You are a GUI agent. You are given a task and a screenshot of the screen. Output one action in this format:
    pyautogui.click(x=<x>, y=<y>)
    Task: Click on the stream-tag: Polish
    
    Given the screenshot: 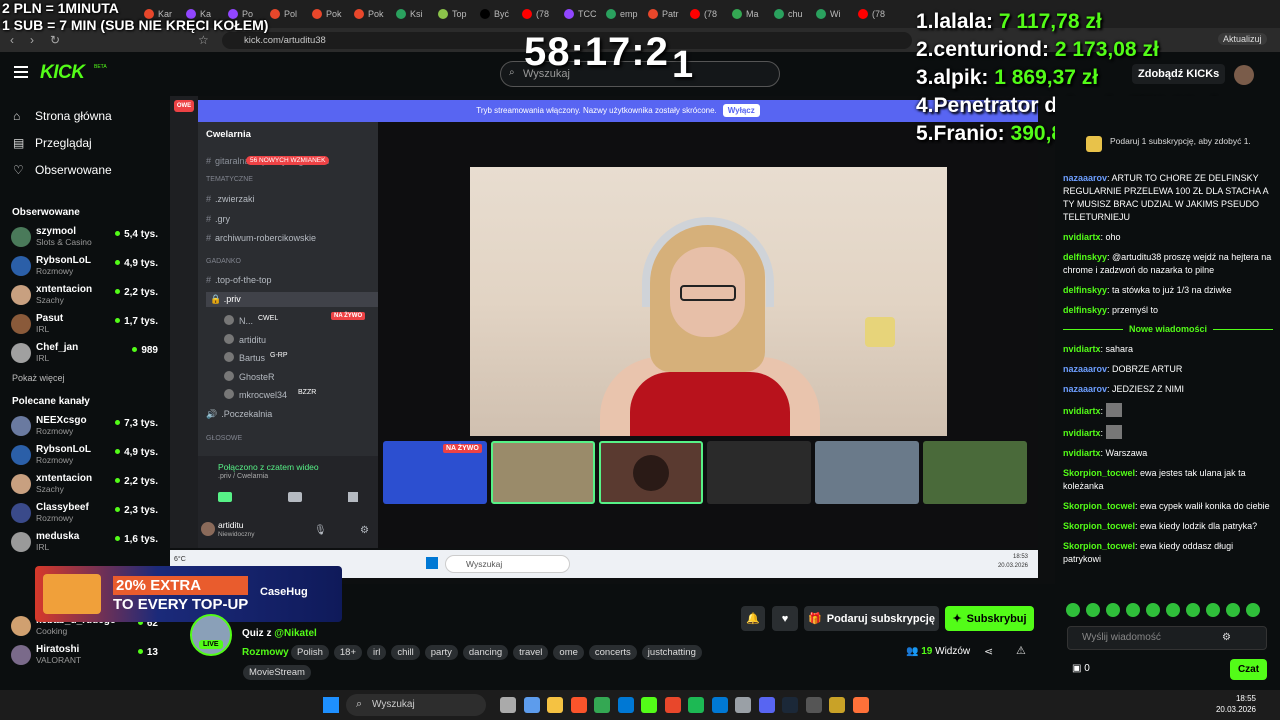 What is the action you would take?
    pyautogui.click(x=310, y=652)
    